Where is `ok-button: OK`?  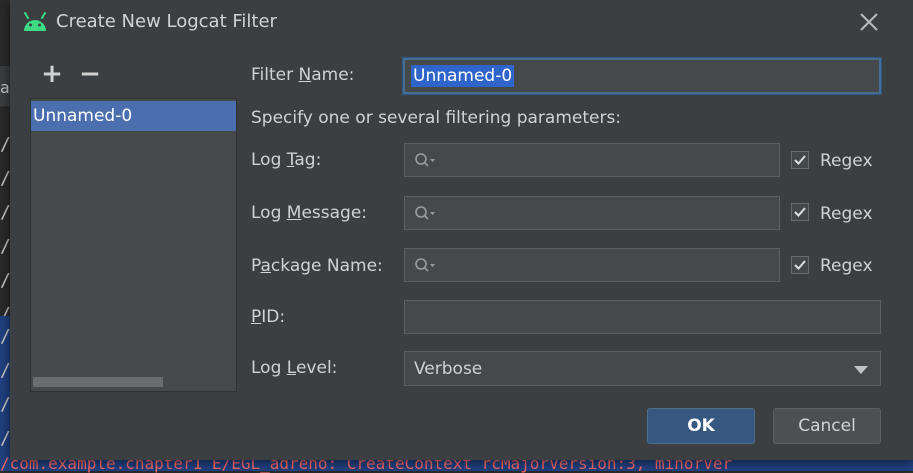
ok-button: OK is located at coordinates (701, 426).